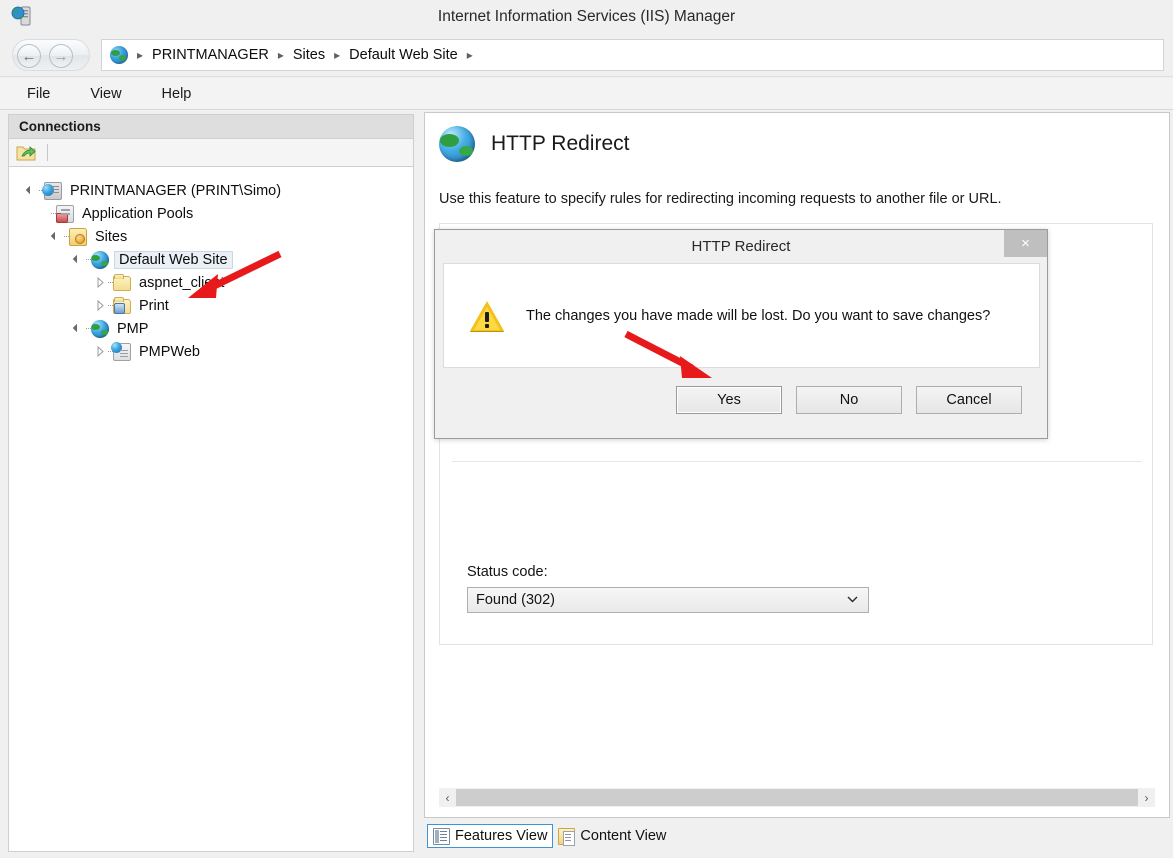  Describe the element at coordinates (182, 282) in the screenshot. I see `tree-item-label: aspnet_client` at that location.